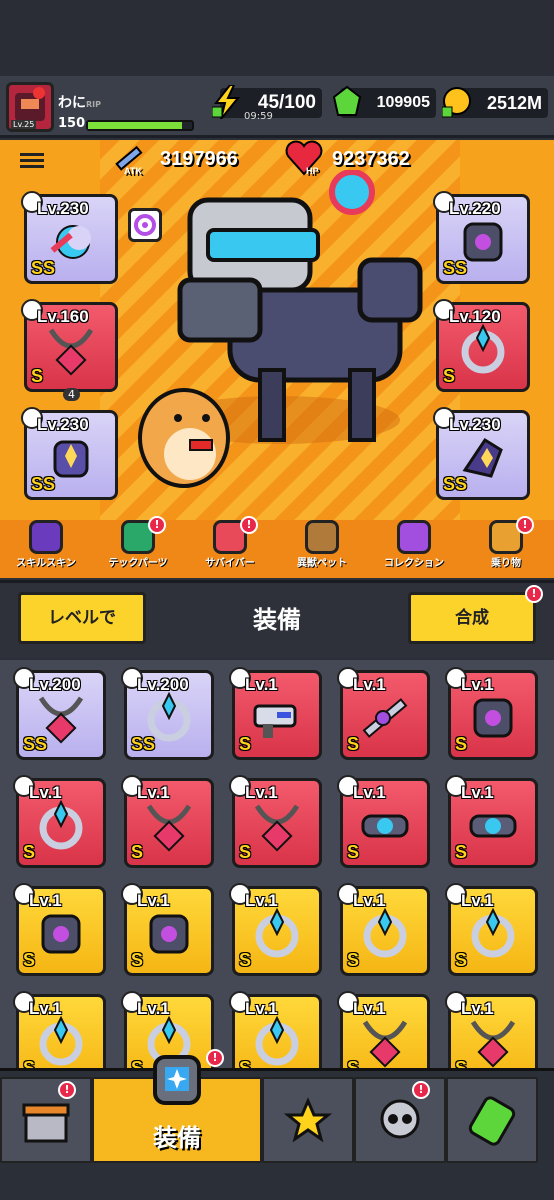  I want to click on shortcut-ball: スキルスキン, so click(46, 549).